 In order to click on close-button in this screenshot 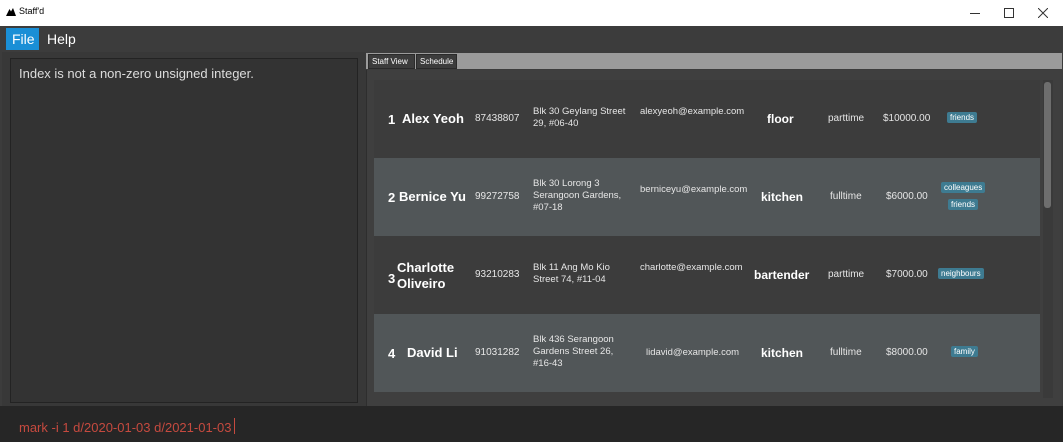, I will do `click(1043, 13)`.